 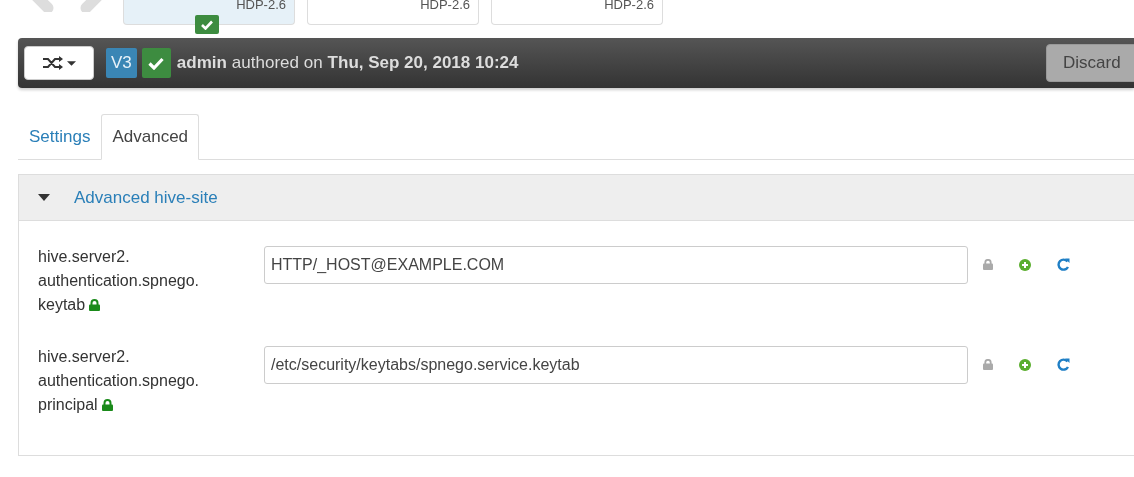 What do you see at coordinates (146, 197) in the screenshot?
I see `section-title: Advanced hive-site` at bounding box center [146, 197].